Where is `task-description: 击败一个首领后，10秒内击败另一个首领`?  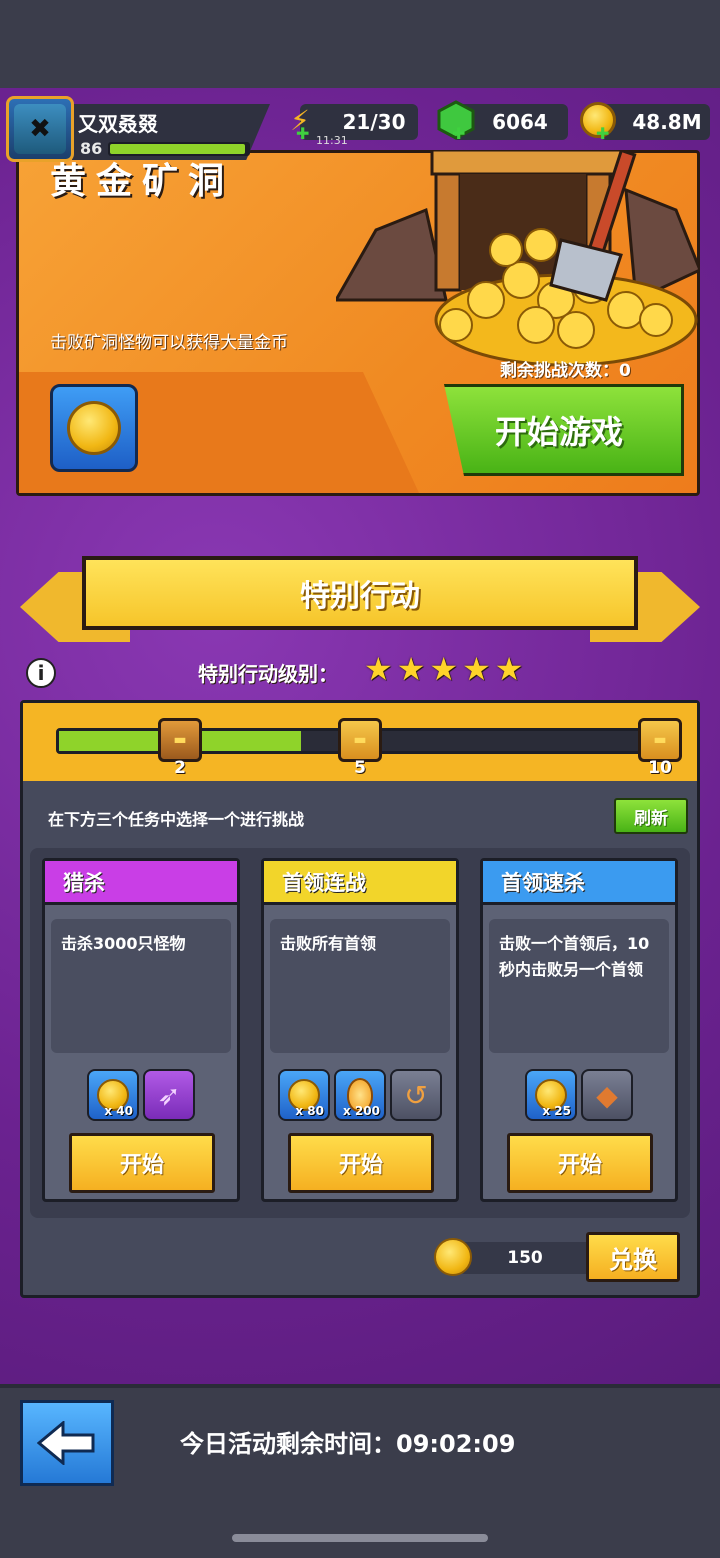 task-description: 击败一个首领后，10秒内击败另一个首领 is located at coordinates (579, 986).